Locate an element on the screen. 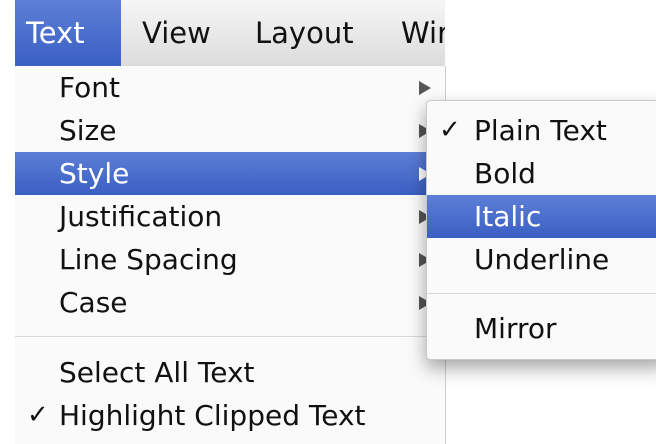 The height and width of the screenshot is (444, 656). menu-item-select-all-text: Select All Text is located at coordinates (230, 372).